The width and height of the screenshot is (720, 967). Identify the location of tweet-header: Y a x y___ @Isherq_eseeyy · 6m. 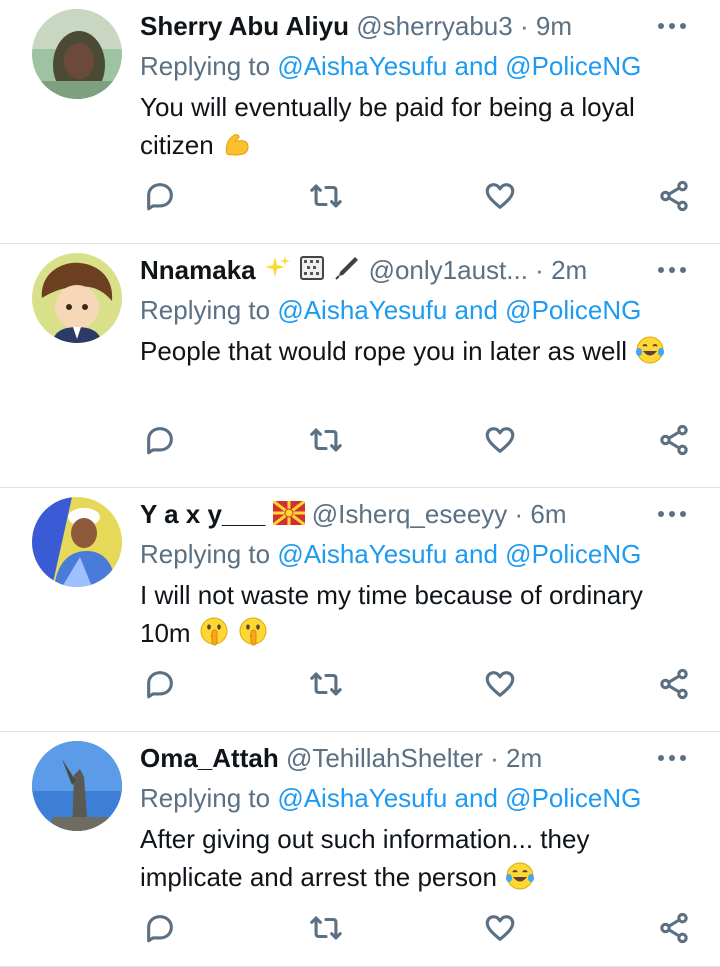
(385, 514).